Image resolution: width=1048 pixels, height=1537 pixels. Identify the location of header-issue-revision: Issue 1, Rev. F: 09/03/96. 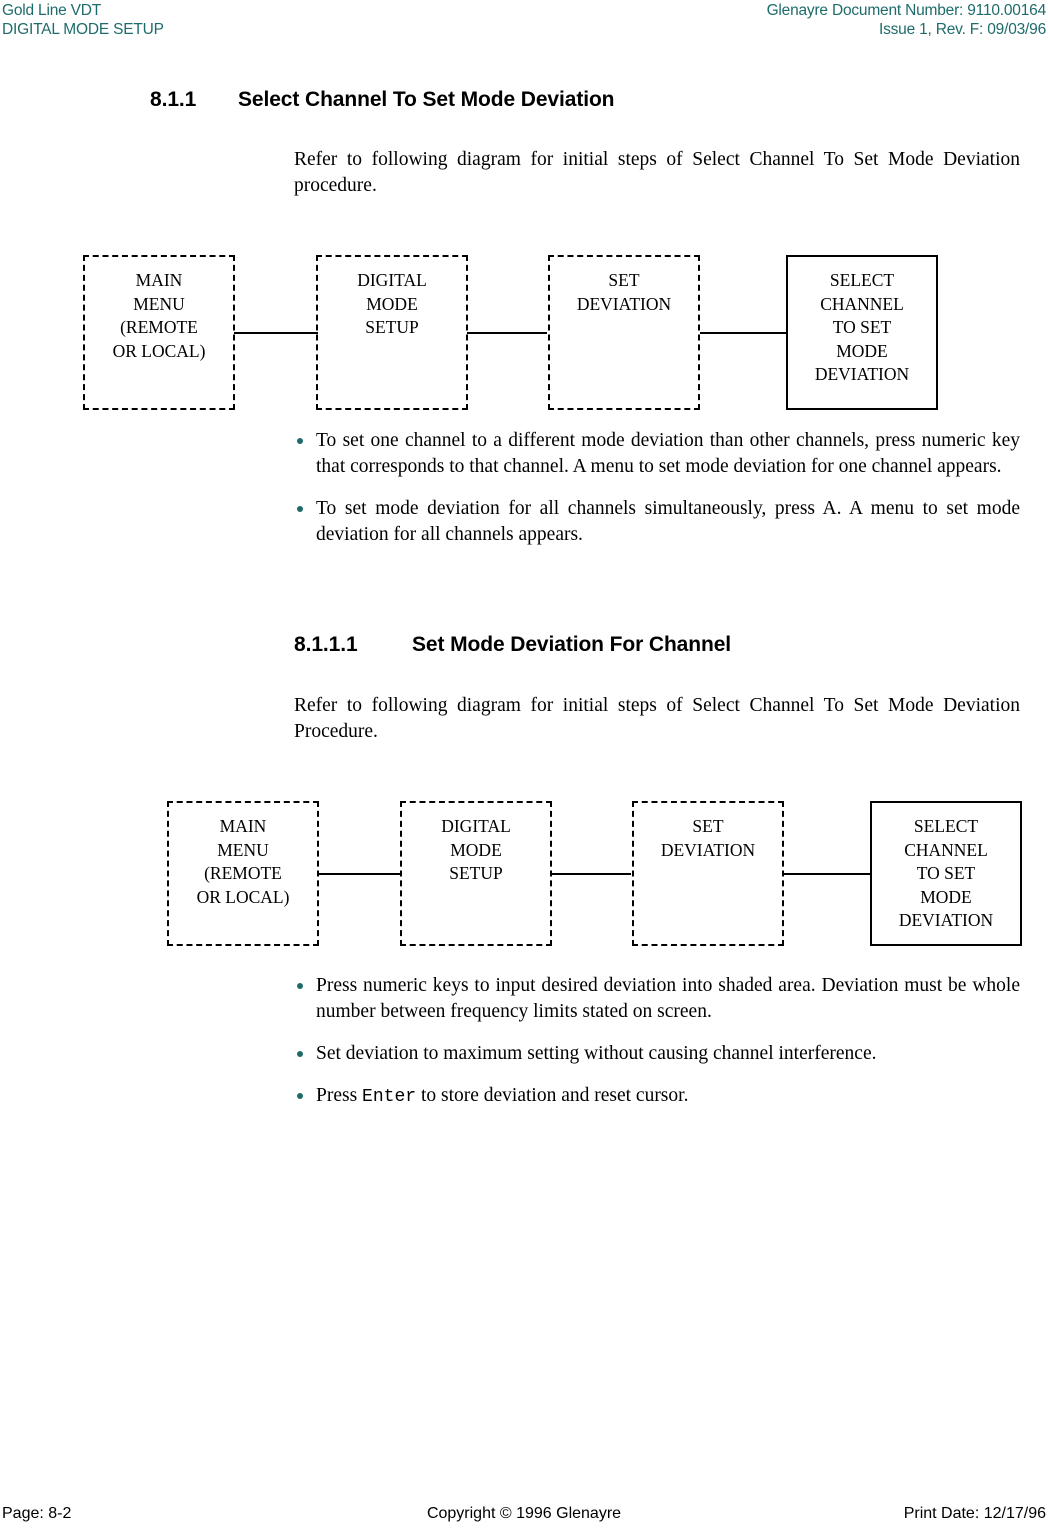
(962, 29).